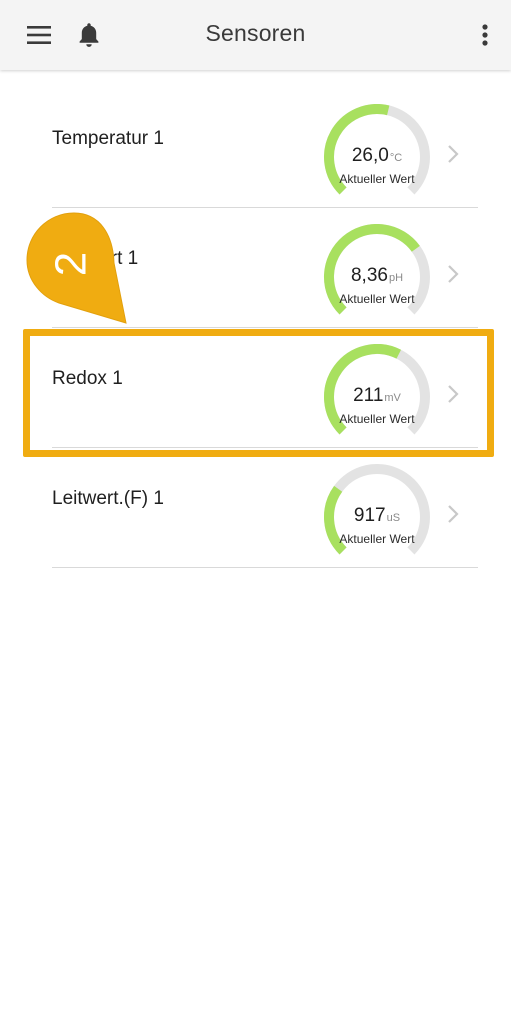 The height and width of the screenshot is (1024, 511). I want to click on sensor-gauge: 8,36pH Aktueller Wert, so click(377, 272).